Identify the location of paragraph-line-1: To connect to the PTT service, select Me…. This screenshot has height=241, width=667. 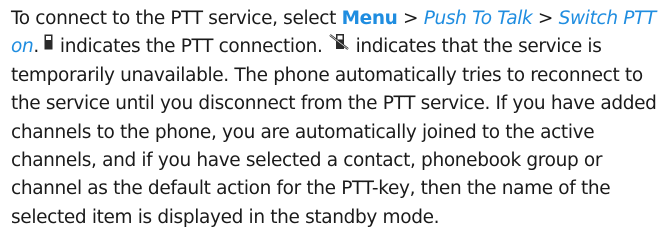
(336, 19).